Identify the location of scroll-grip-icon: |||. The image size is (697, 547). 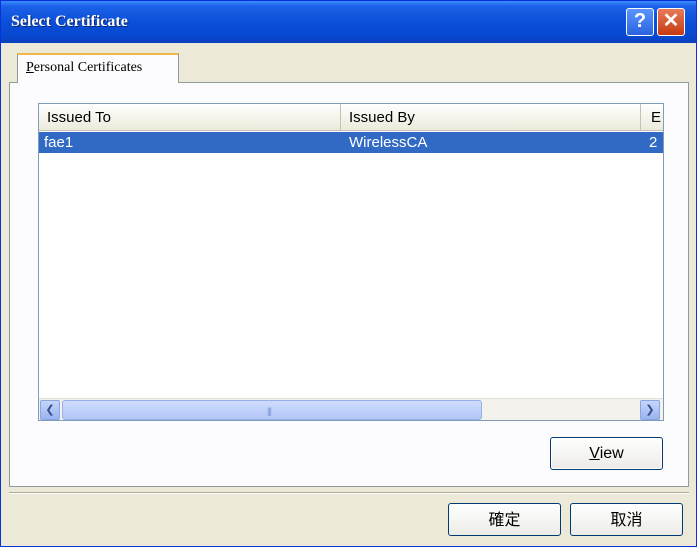
(269, 411).